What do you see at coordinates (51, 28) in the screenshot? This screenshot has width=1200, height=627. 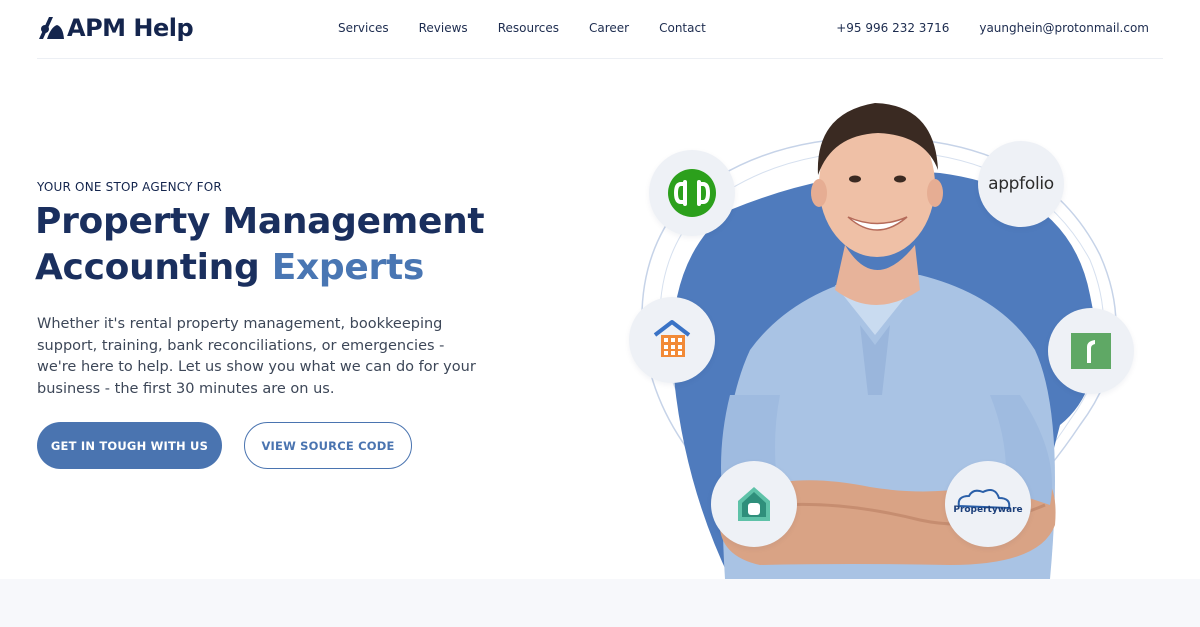 I see `logo-icon` at bounding box center [51, 28].